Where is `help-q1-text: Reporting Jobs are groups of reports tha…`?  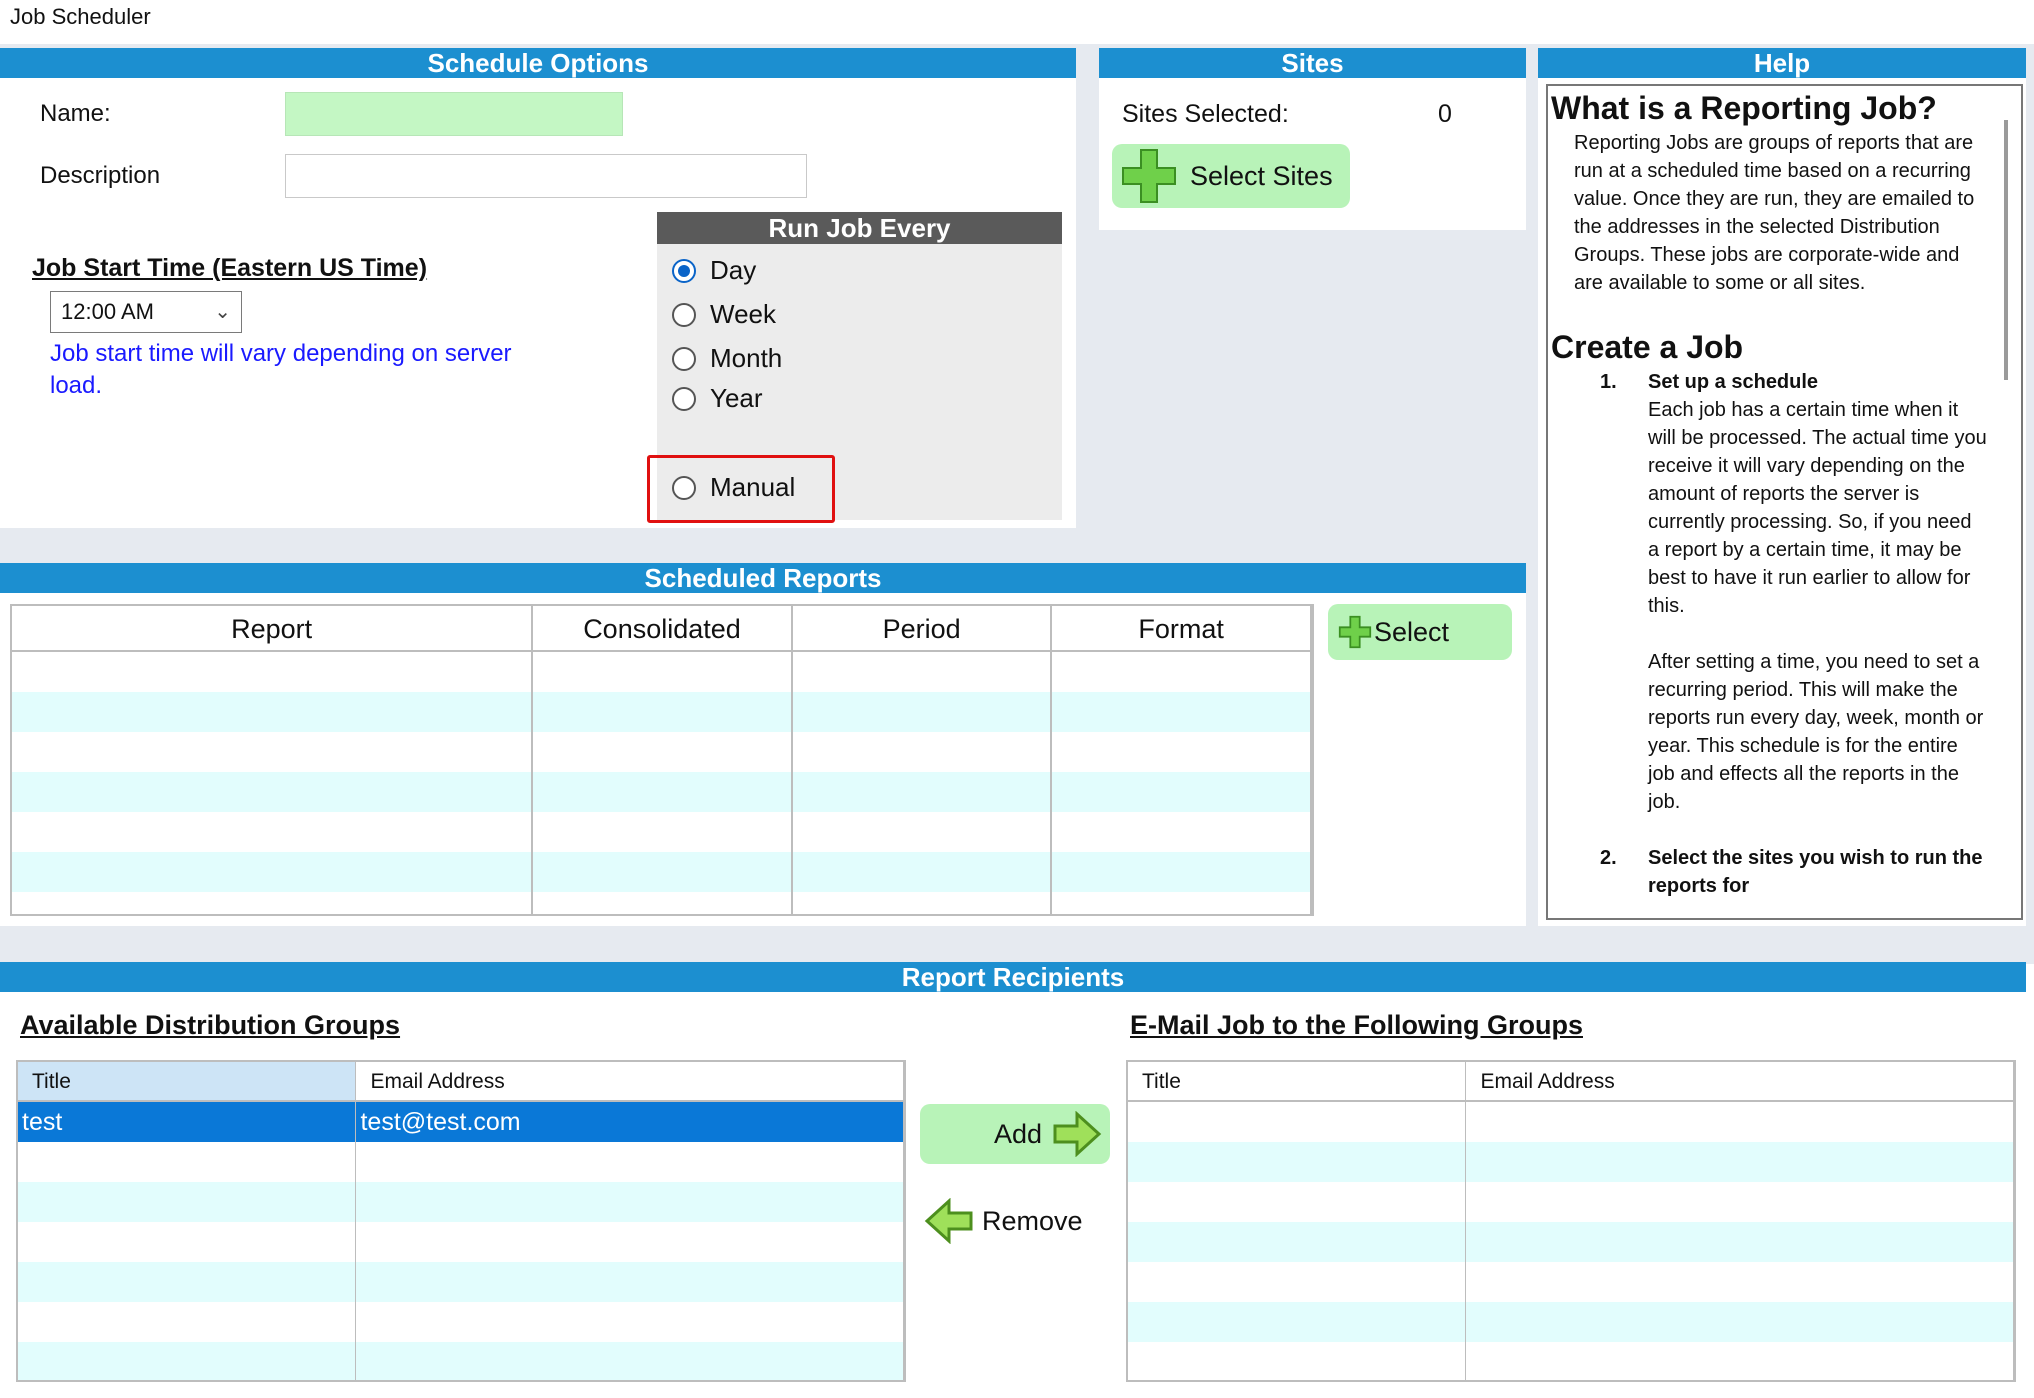 help-q1-text: Reporting Jobs are groups of reports tha… is located at coordinates (1774, 213).